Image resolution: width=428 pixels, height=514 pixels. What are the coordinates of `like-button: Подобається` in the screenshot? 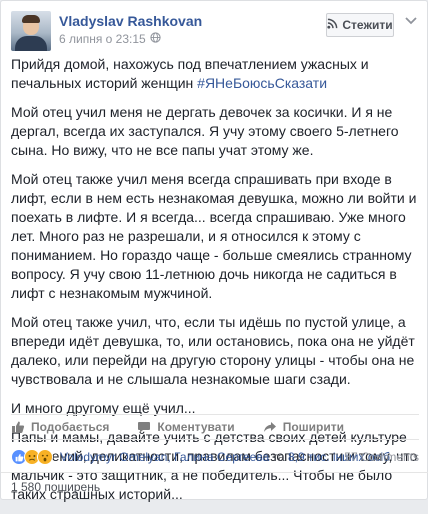 It's located at (60, 427).